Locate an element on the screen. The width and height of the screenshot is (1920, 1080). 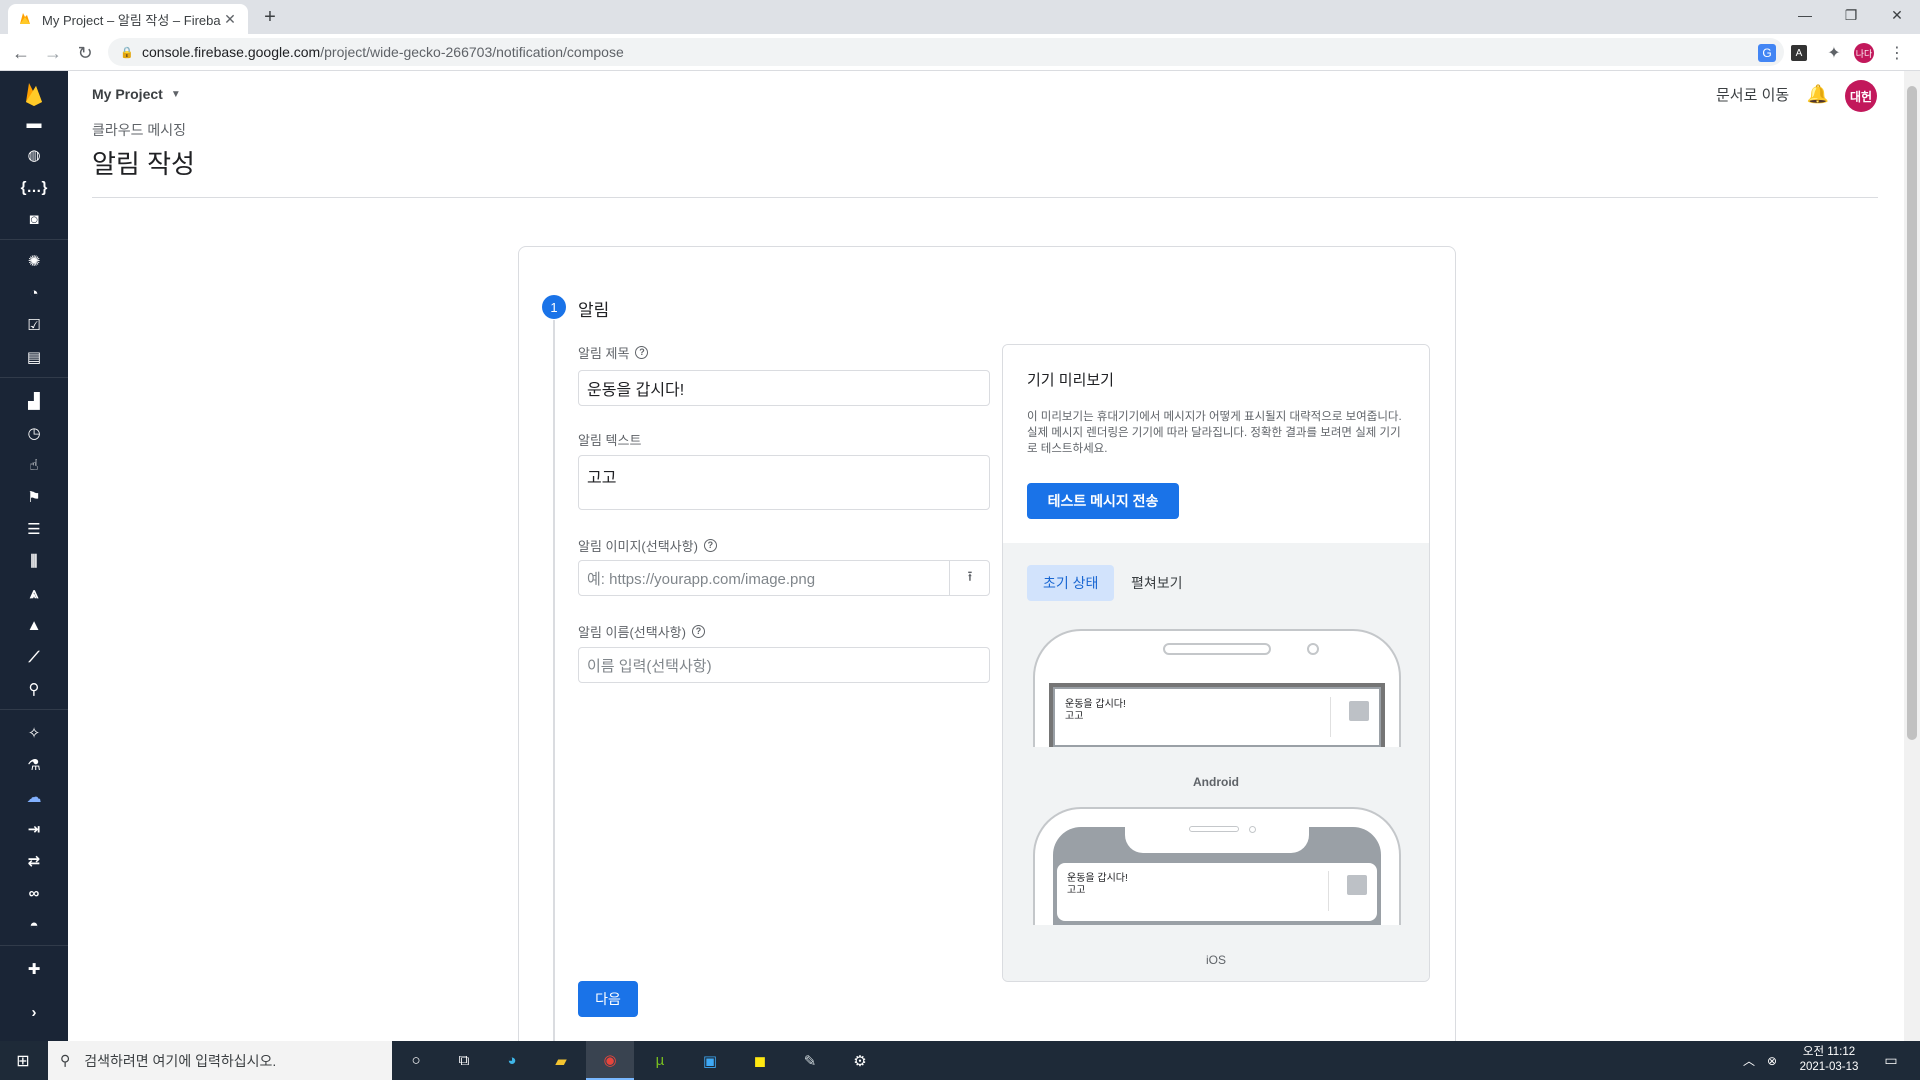
notification-divider is located at coordinates (1328, 891).